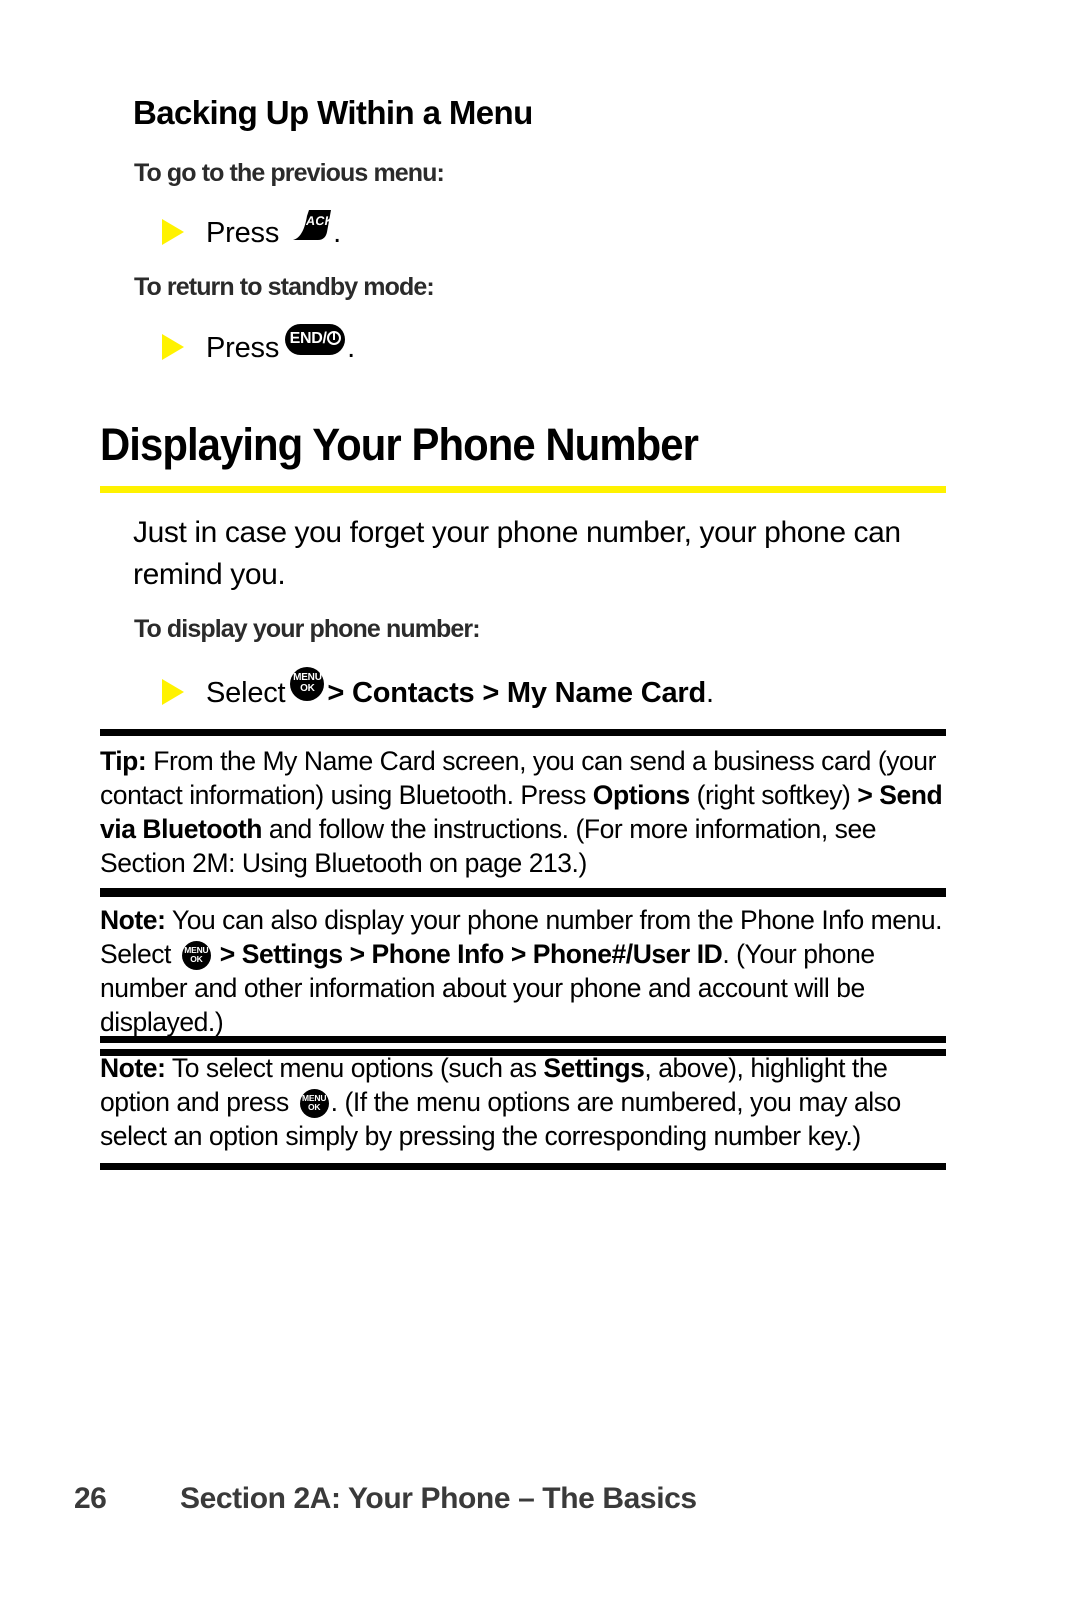 The height and width of the screenshot is (1620, 1080). What do you see at coordinates (243, 233) in the screenshot?
I see `step-press-back-prefix: Press` at bounding box center [243, 233].